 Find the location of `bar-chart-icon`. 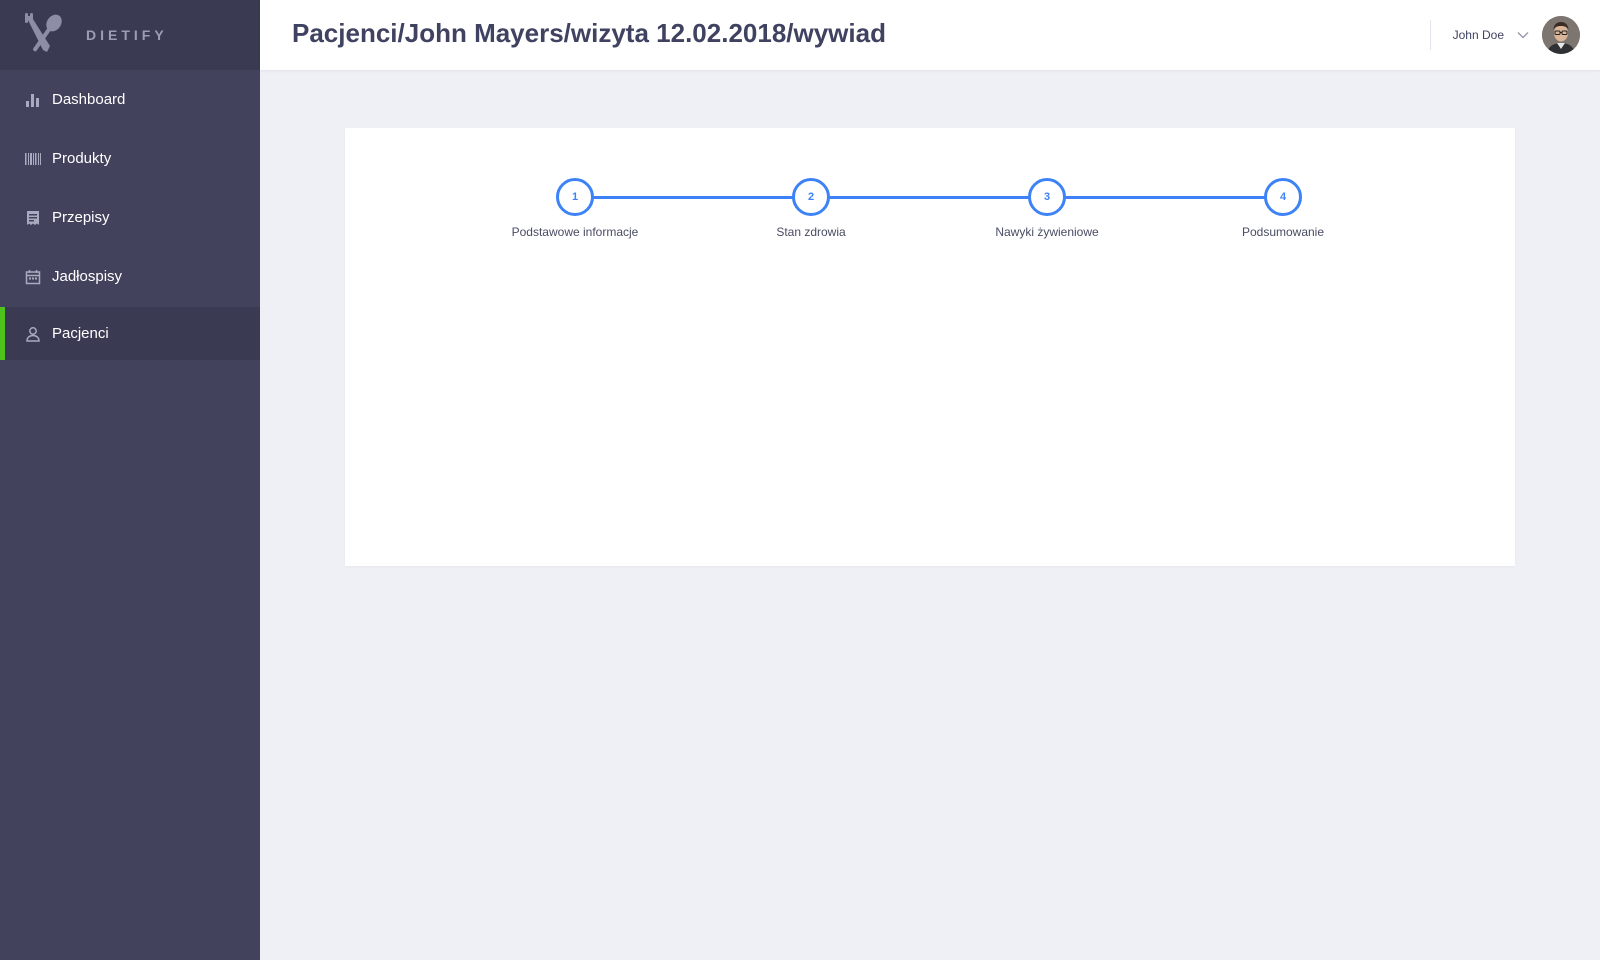

bar-chart-icon is located at coordinates (33, 100).